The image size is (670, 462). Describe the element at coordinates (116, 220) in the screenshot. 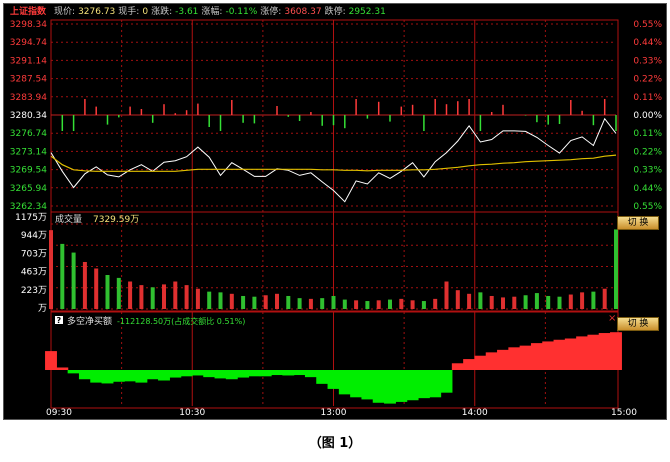

I see `volume-value: 7329.59万` at that location.